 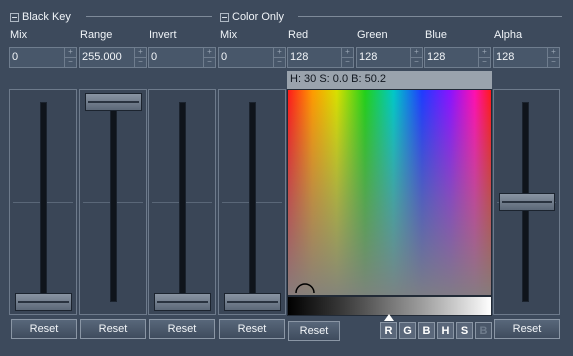 I want to click on mode-button-h: H, so click(x=445, y=330).